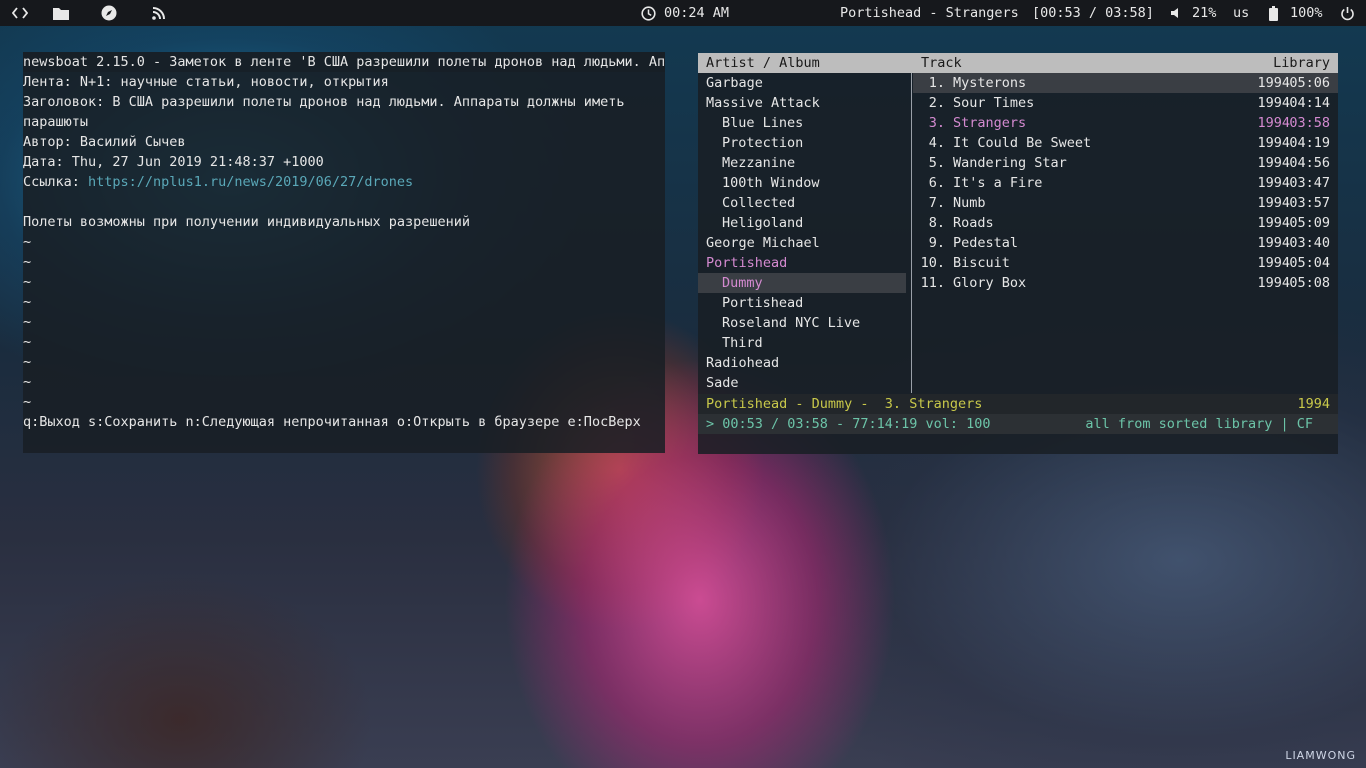  Describe the element at coordinates (20, 13) in the screenshot. I see `code-icon` at that location.